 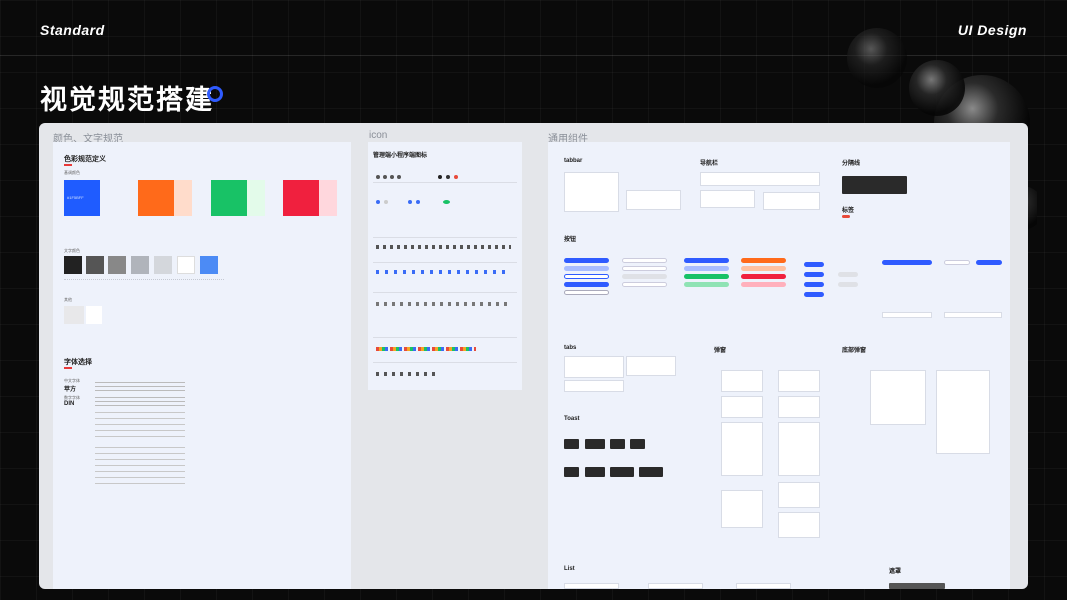 I want to click on swatch-blue-hex: #1F5BFF, so click(x=75, y=197).